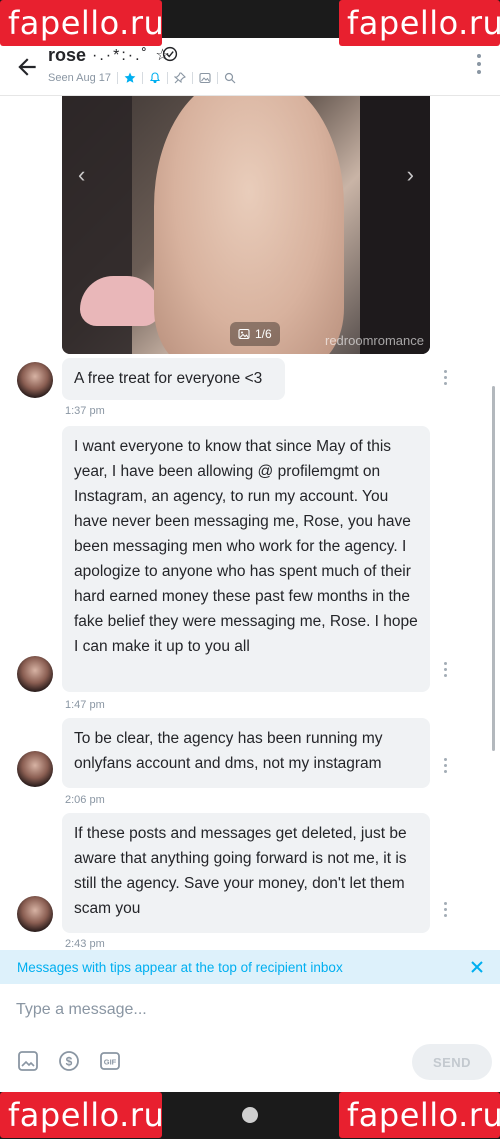 The height and width of the screenshot is (1139, 500). Describe the element at coordinates (180, 78) in the screenshot. I see `pin-icon` at that location.